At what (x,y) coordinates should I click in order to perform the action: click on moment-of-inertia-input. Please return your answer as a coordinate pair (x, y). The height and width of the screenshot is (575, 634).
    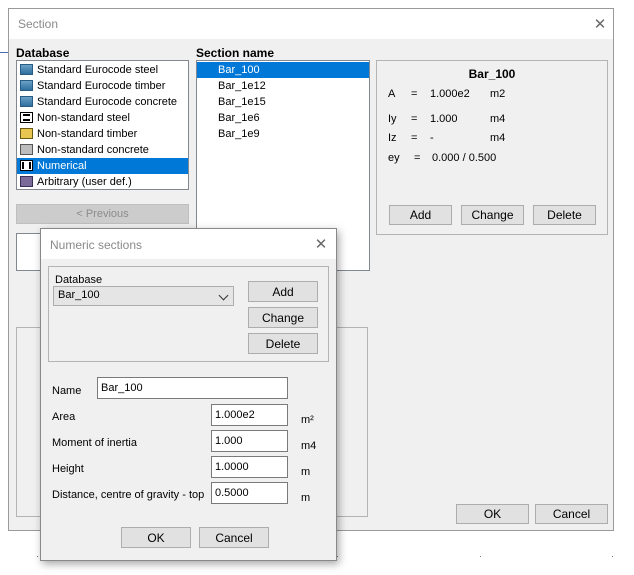
    Looking at the image, I should click on (249, 441).